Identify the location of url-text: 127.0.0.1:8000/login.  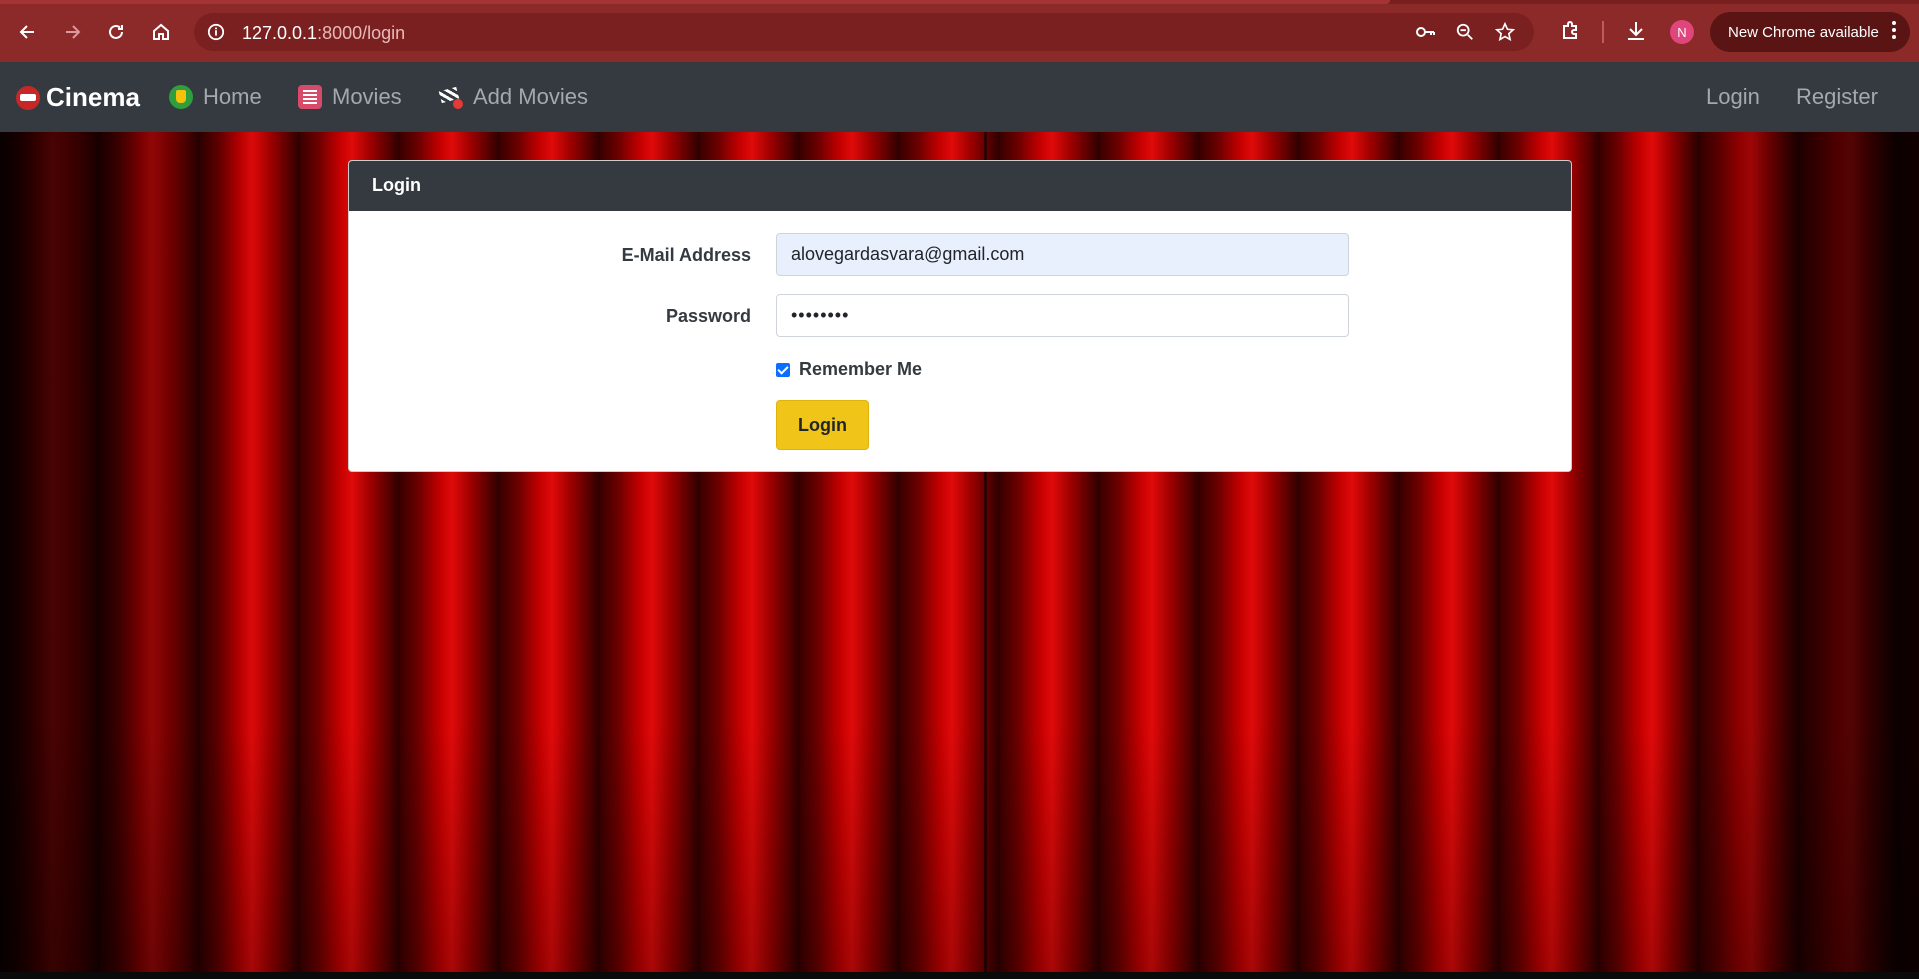
(323, 33).